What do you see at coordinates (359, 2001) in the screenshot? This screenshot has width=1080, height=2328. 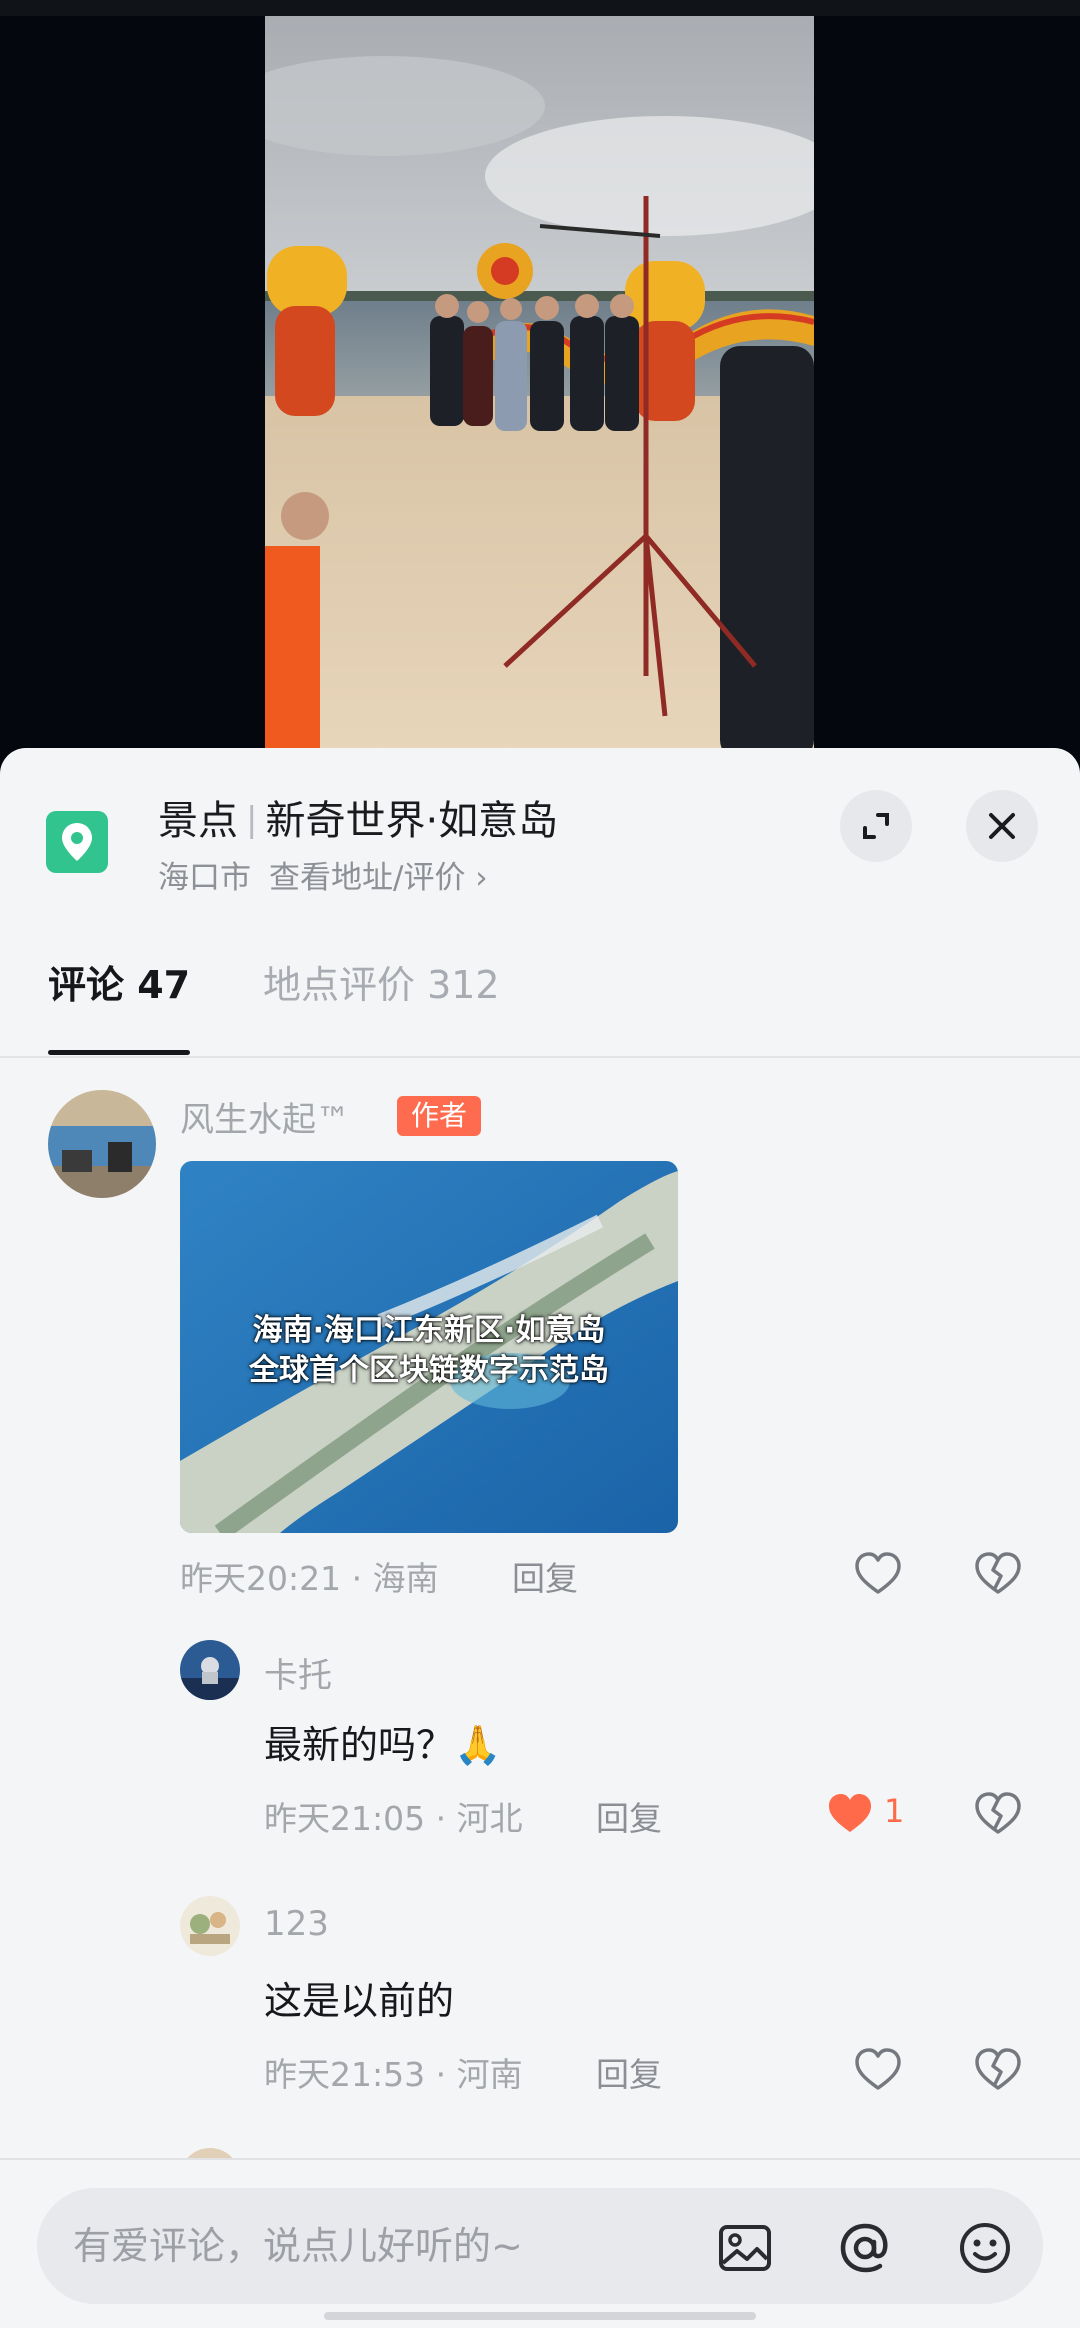 I see `comment-text: 这是以前的` at bounding box center [359, 2001].